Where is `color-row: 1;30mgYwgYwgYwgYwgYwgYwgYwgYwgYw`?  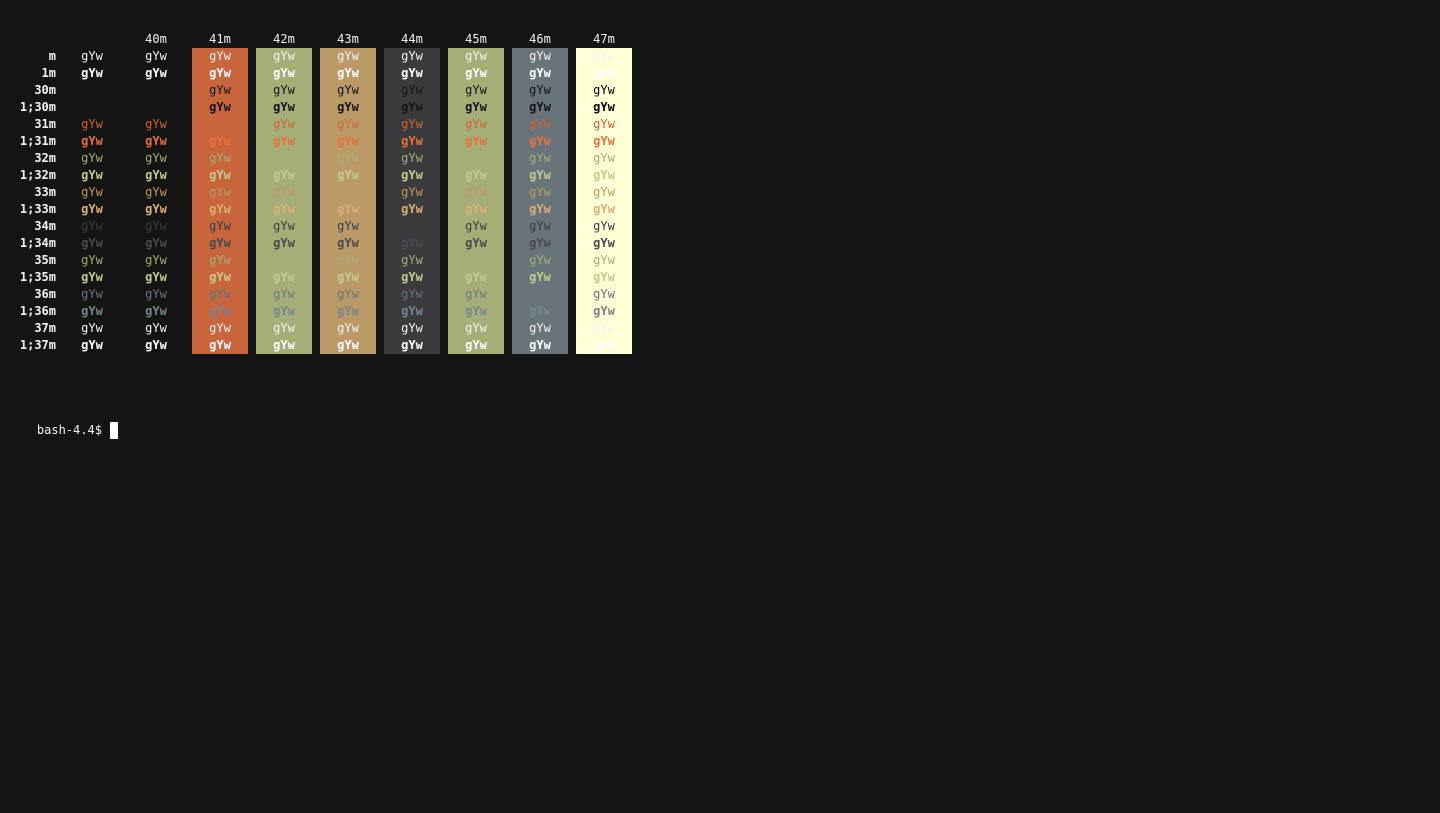 color-row: 1;30mgYwgYwgYwgYwgYwgYwgYwgYwgYw is located at coordinates (320, 107).